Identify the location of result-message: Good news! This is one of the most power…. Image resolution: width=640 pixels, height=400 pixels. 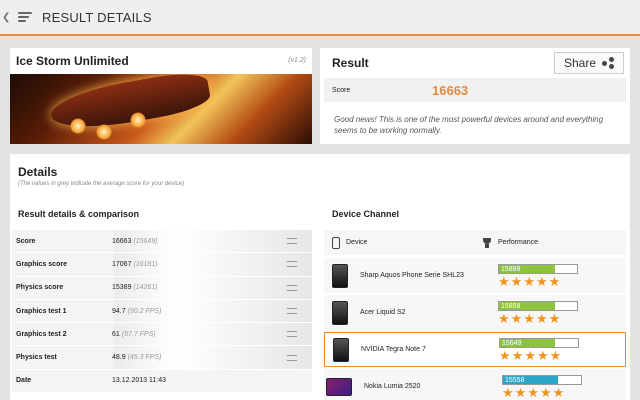
(469, 125).